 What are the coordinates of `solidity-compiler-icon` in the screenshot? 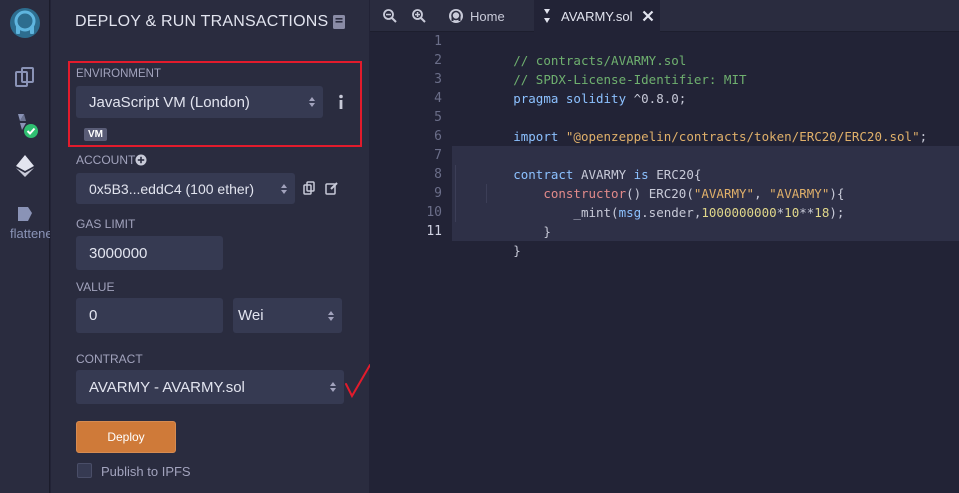 It's located at (25, 125).